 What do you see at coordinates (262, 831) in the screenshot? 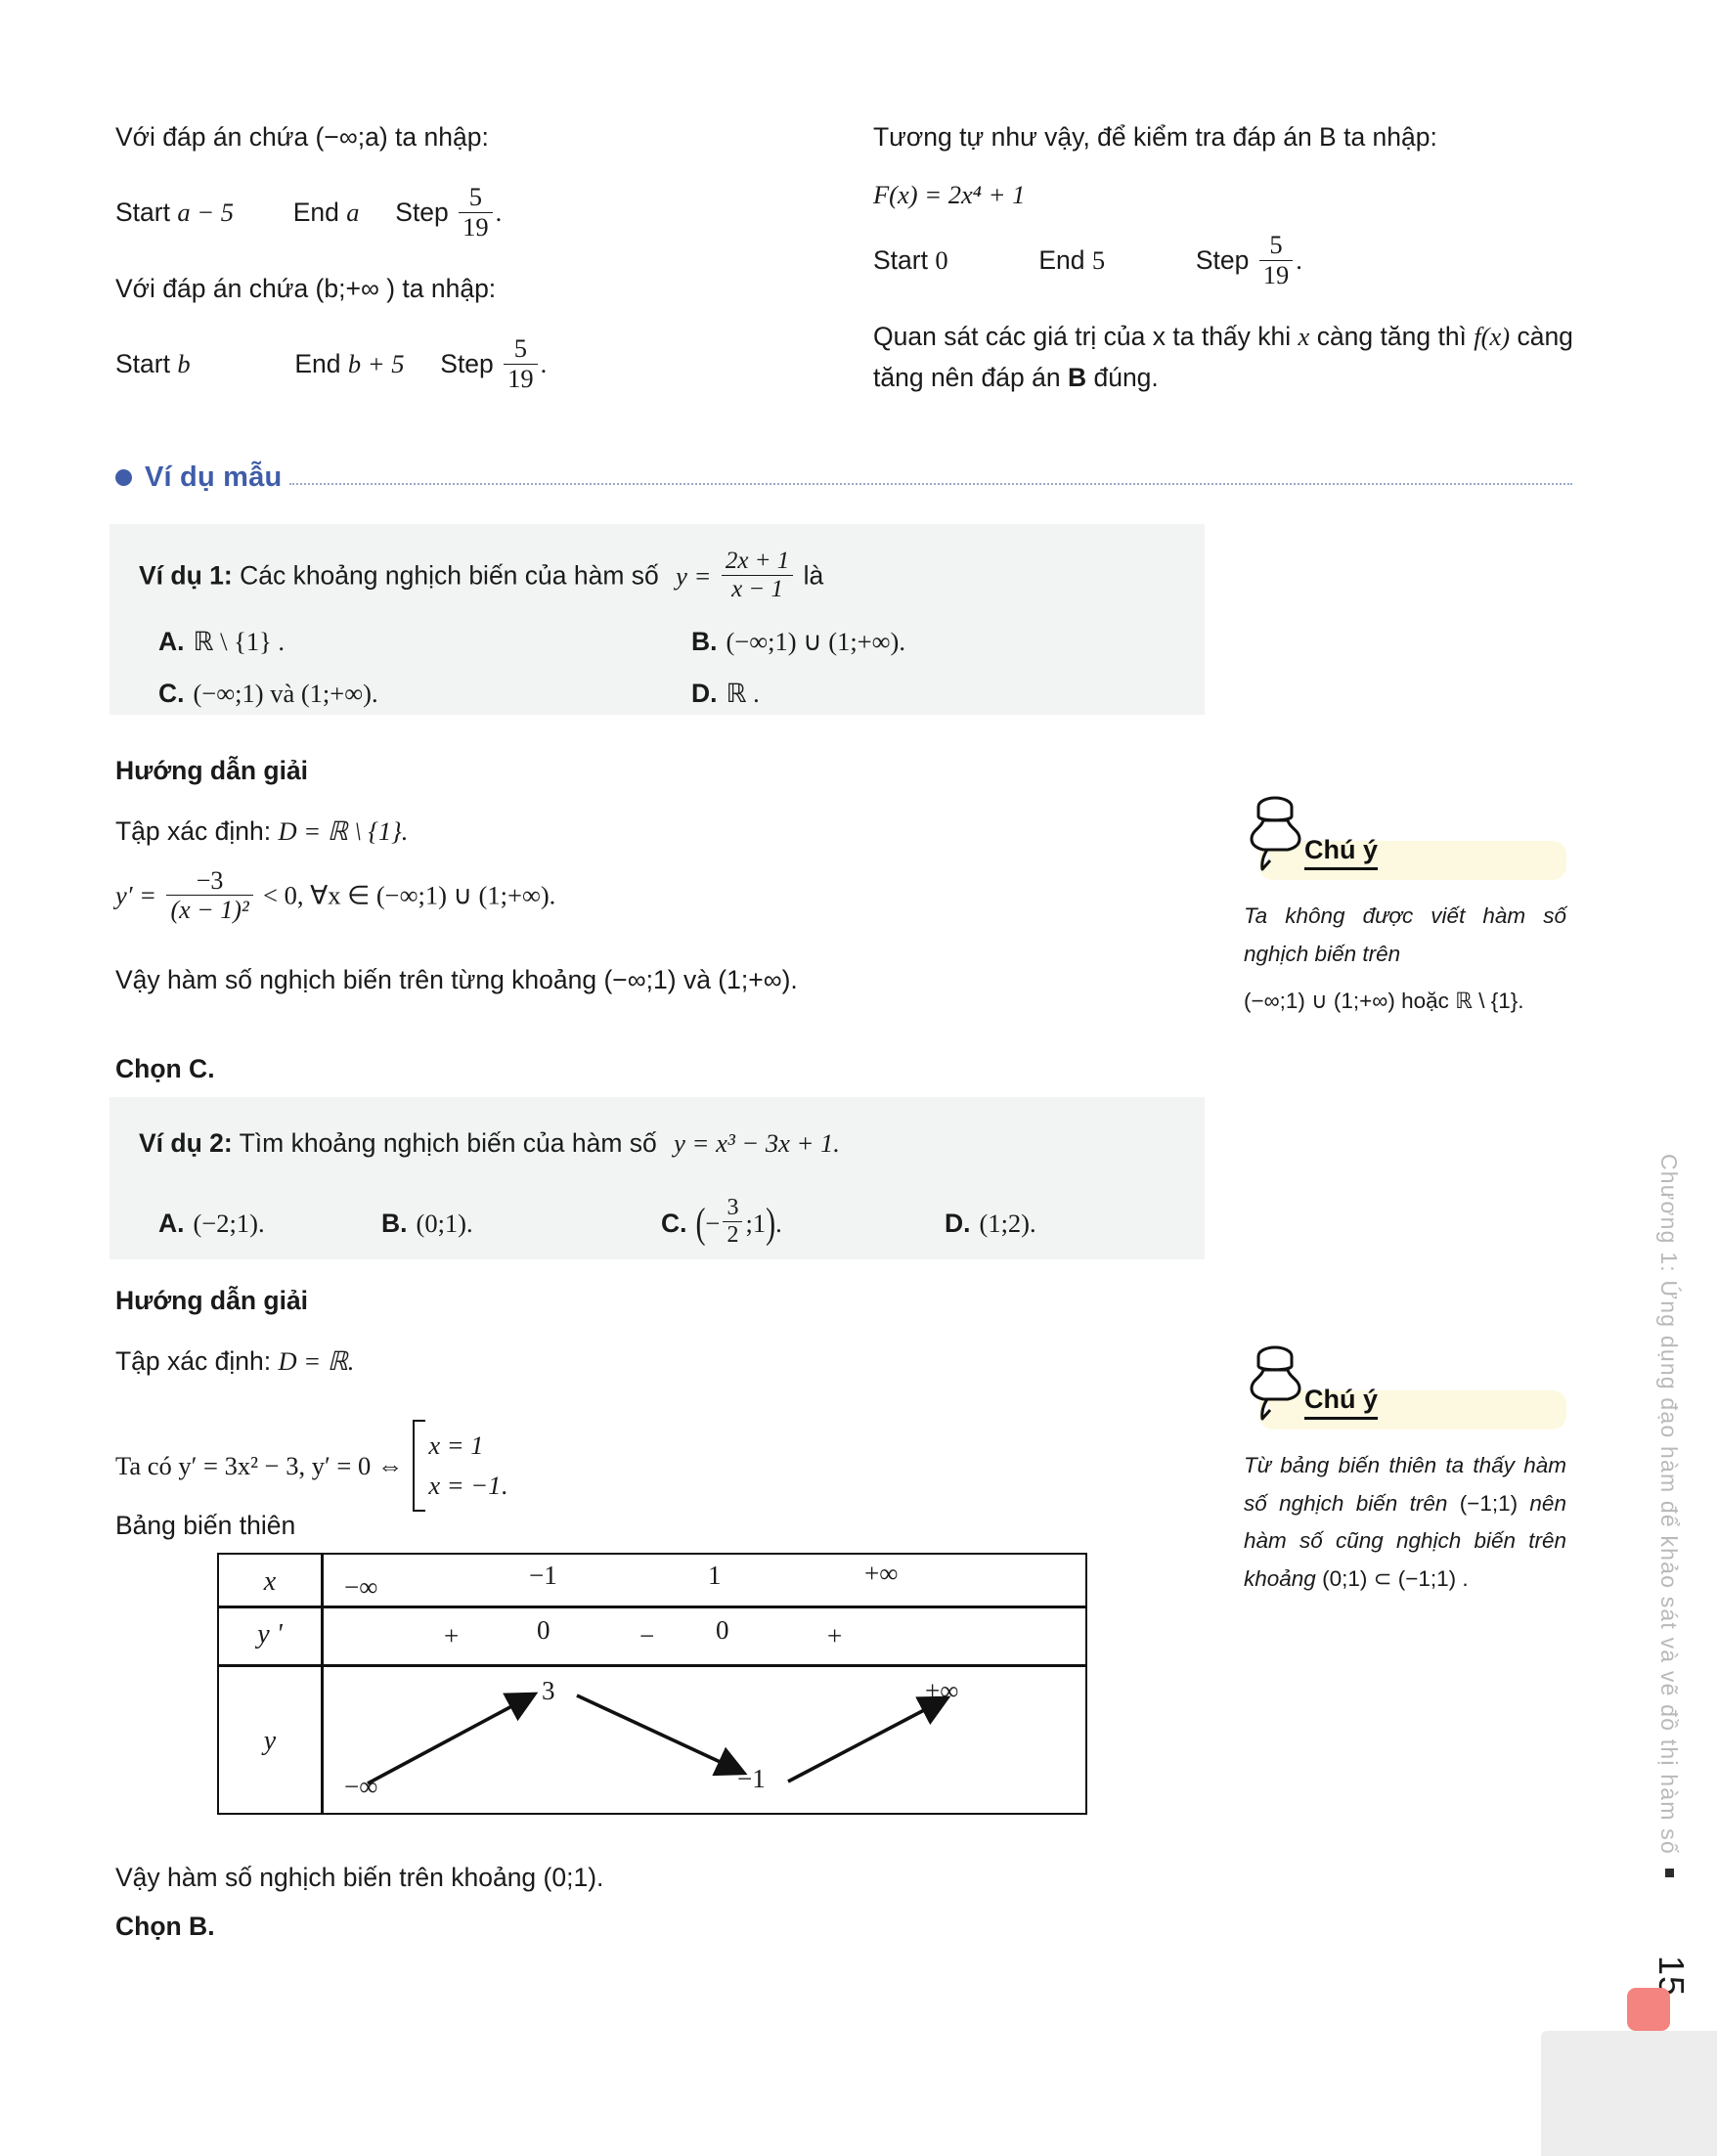
I see `example-1-domain: Tập xác định: D = ℝ \ {1}.` at bounding box center [262, 831].